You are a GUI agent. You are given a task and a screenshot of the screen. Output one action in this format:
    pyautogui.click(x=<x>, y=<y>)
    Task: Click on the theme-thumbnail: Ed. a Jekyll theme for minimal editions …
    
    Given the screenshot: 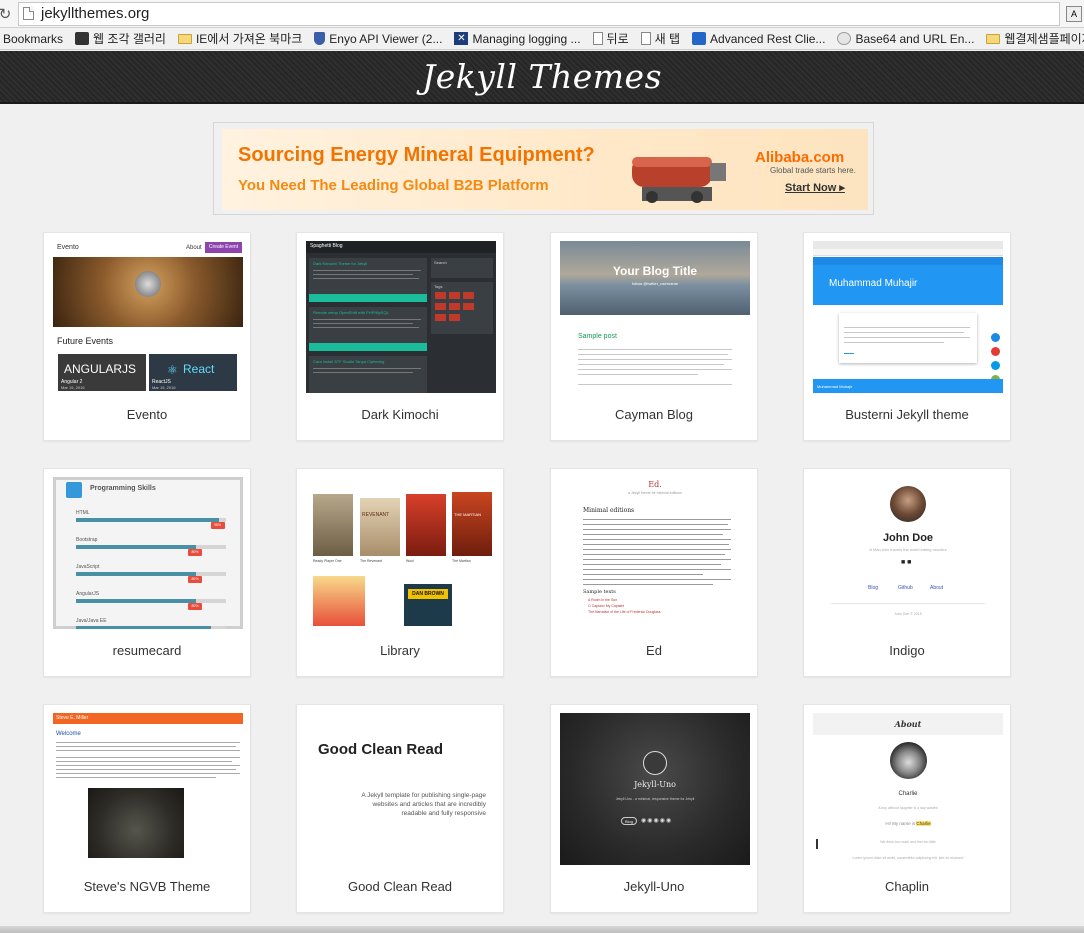 What is the action you would take?
    pyautogui.click(x=655, y=553)
    